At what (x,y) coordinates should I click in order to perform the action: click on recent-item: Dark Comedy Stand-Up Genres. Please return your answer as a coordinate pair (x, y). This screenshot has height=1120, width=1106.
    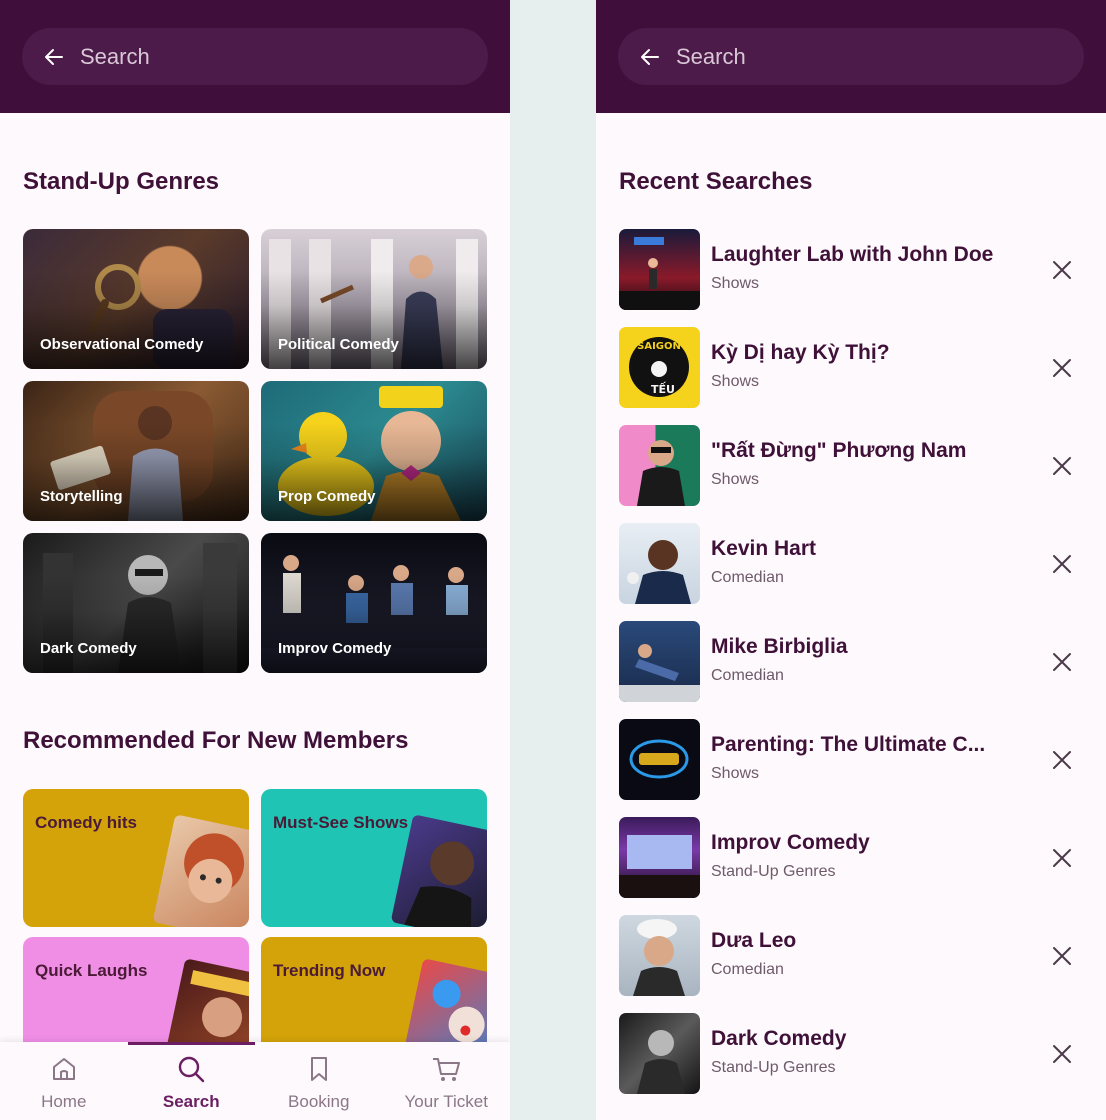
    Looking at the image, I should click on (851, 1053).